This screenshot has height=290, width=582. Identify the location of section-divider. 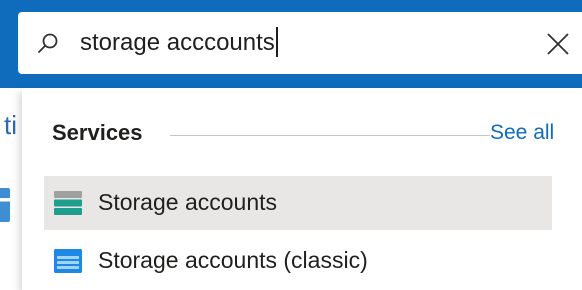
(330, 135).